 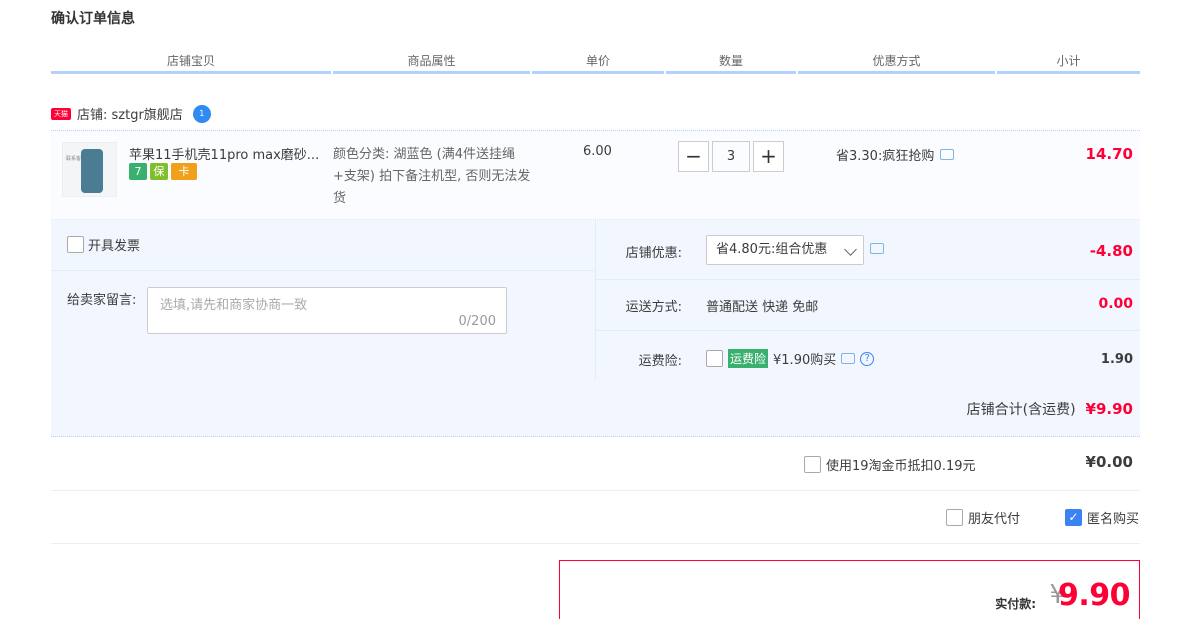 I want to click on item-thumbnail: 联系客服, so click(x=89, y=169).